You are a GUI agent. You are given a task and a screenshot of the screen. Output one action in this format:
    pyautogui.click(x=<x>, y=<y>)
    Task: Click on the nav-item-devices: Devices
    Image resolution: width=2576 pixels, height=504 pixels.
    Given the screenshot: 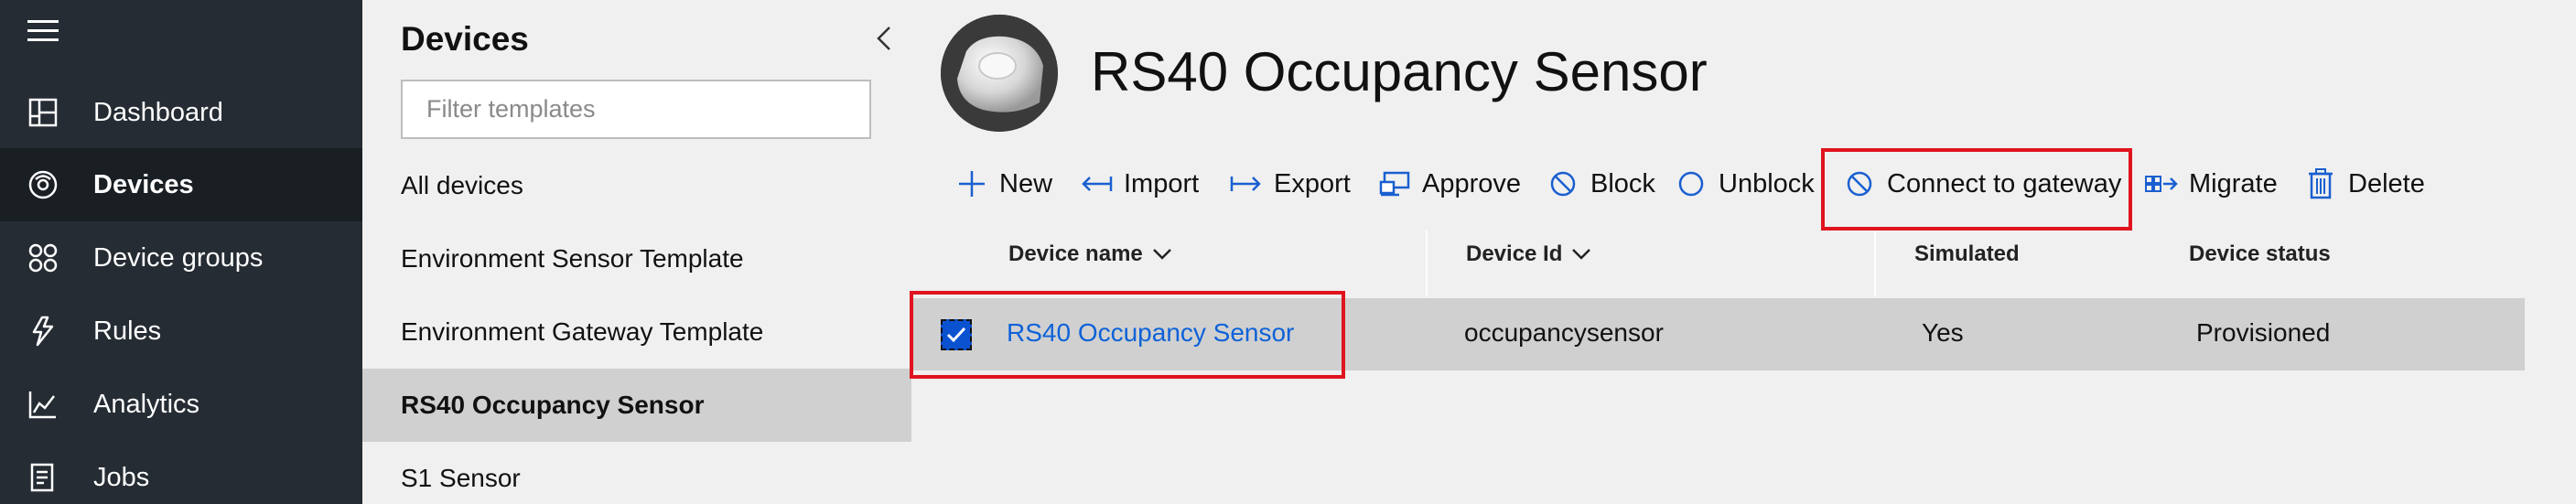 What is the action you would take?
    pyautogui.click(x=181, y=184)
    